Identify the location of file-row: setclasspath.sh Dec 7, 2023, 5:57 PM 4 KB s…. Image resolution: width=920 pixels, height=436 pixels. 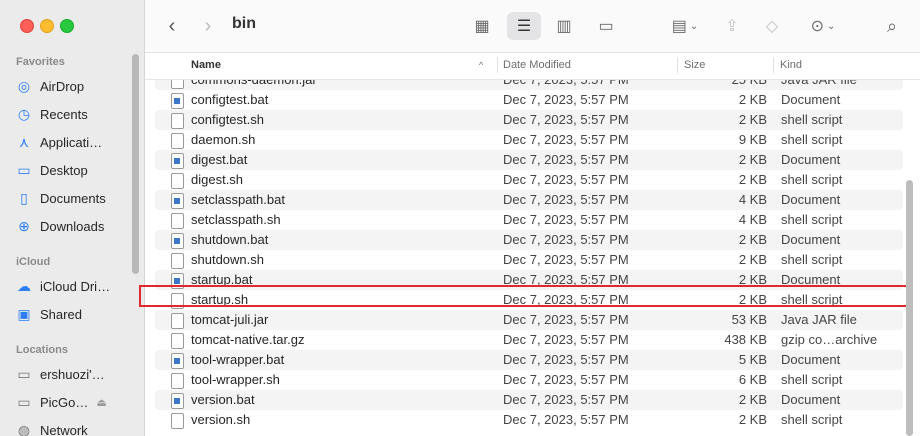
(529, 220).